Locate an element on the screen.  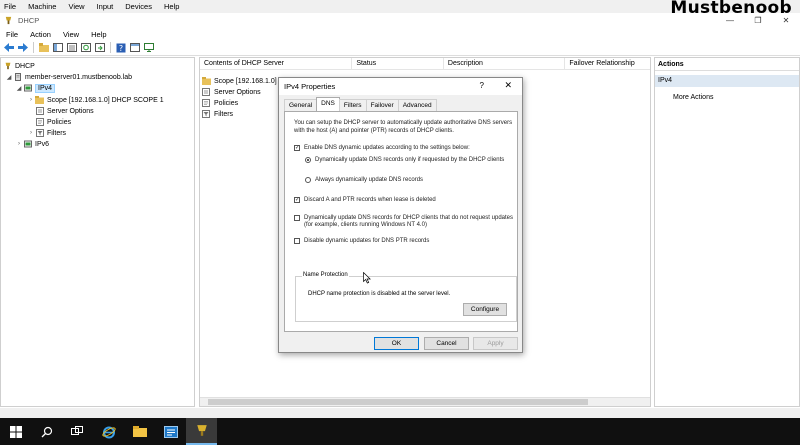
forward-arrow-icon is located at coordinates (23, 48).